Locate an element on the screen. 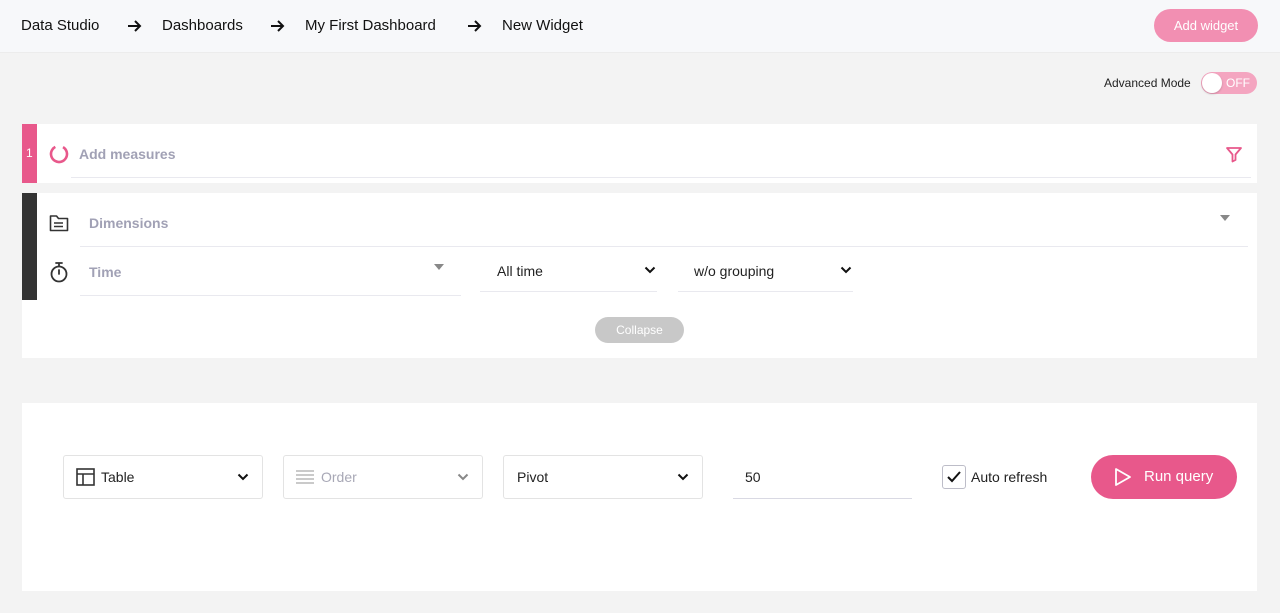 The image size is (1280, 613). dimensions-input: Dimensions is located at coordinates (128, 223).